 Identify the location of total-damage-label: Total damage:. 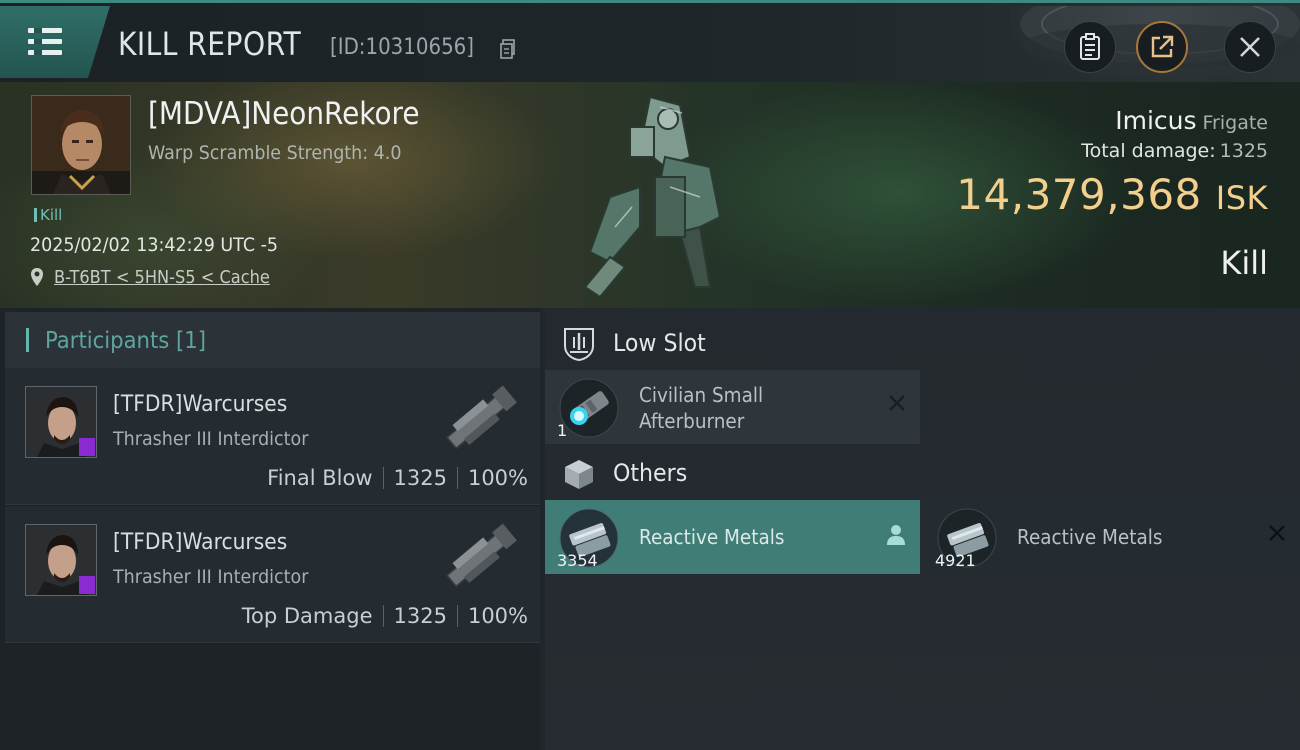
(1148, 151).